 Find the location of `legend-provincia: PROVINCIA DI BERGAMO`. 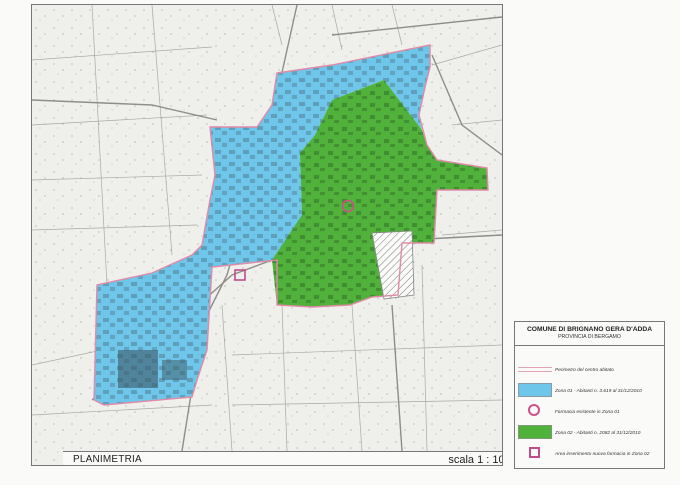

legend-provincia: PROVINCIA DI BERGAMO is located at coordinates (589, 337).